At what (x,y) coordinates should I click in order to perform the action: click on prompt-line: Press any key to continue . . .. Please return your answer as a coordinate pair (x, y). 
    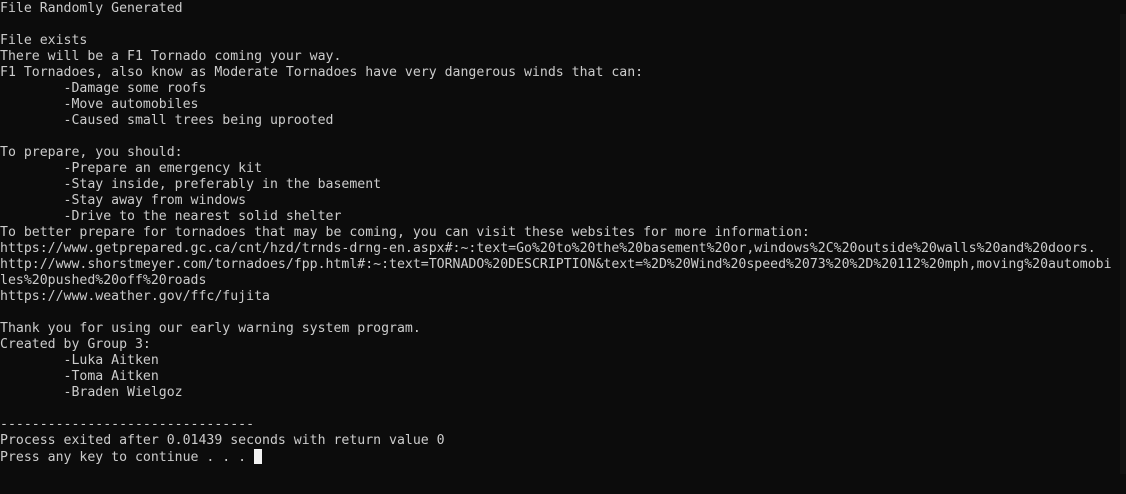
    Looking at the image, I should click on (560, 457).